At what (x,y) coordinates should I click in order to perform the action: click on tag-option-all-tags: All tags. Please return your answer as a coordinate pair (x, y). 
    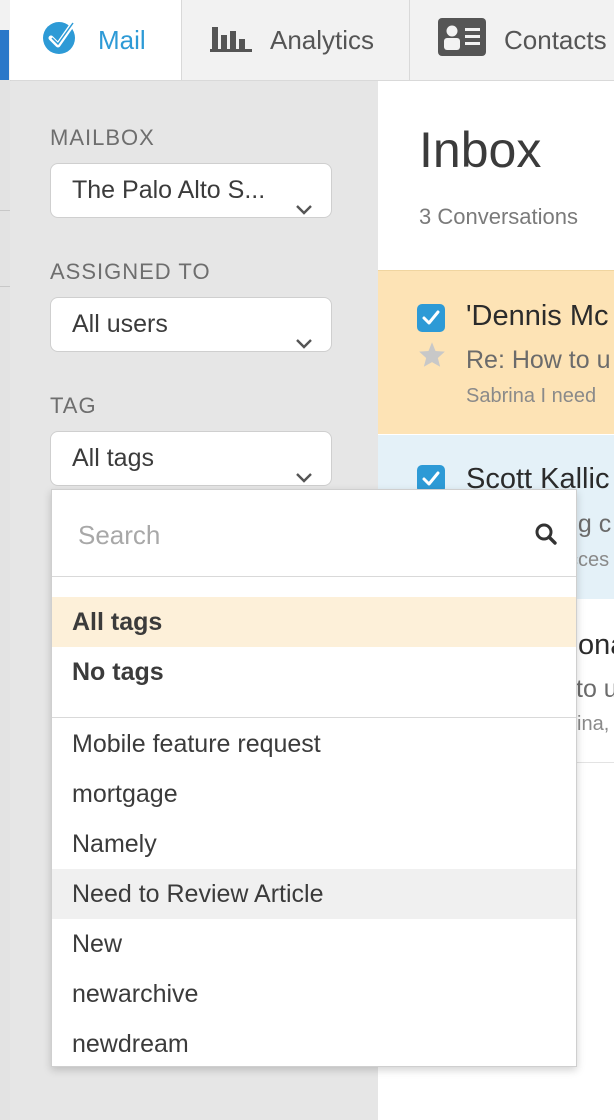
    Looking at the image, I should click on (314, 622).